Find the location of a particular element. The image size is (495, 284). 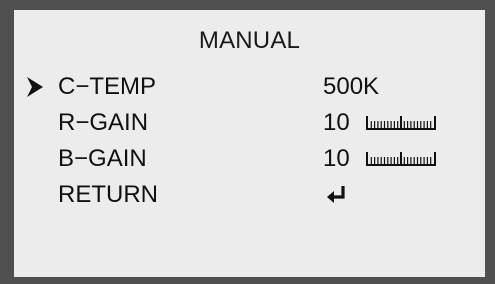

b-gain-level-bar is located at coordinates (401, 159).